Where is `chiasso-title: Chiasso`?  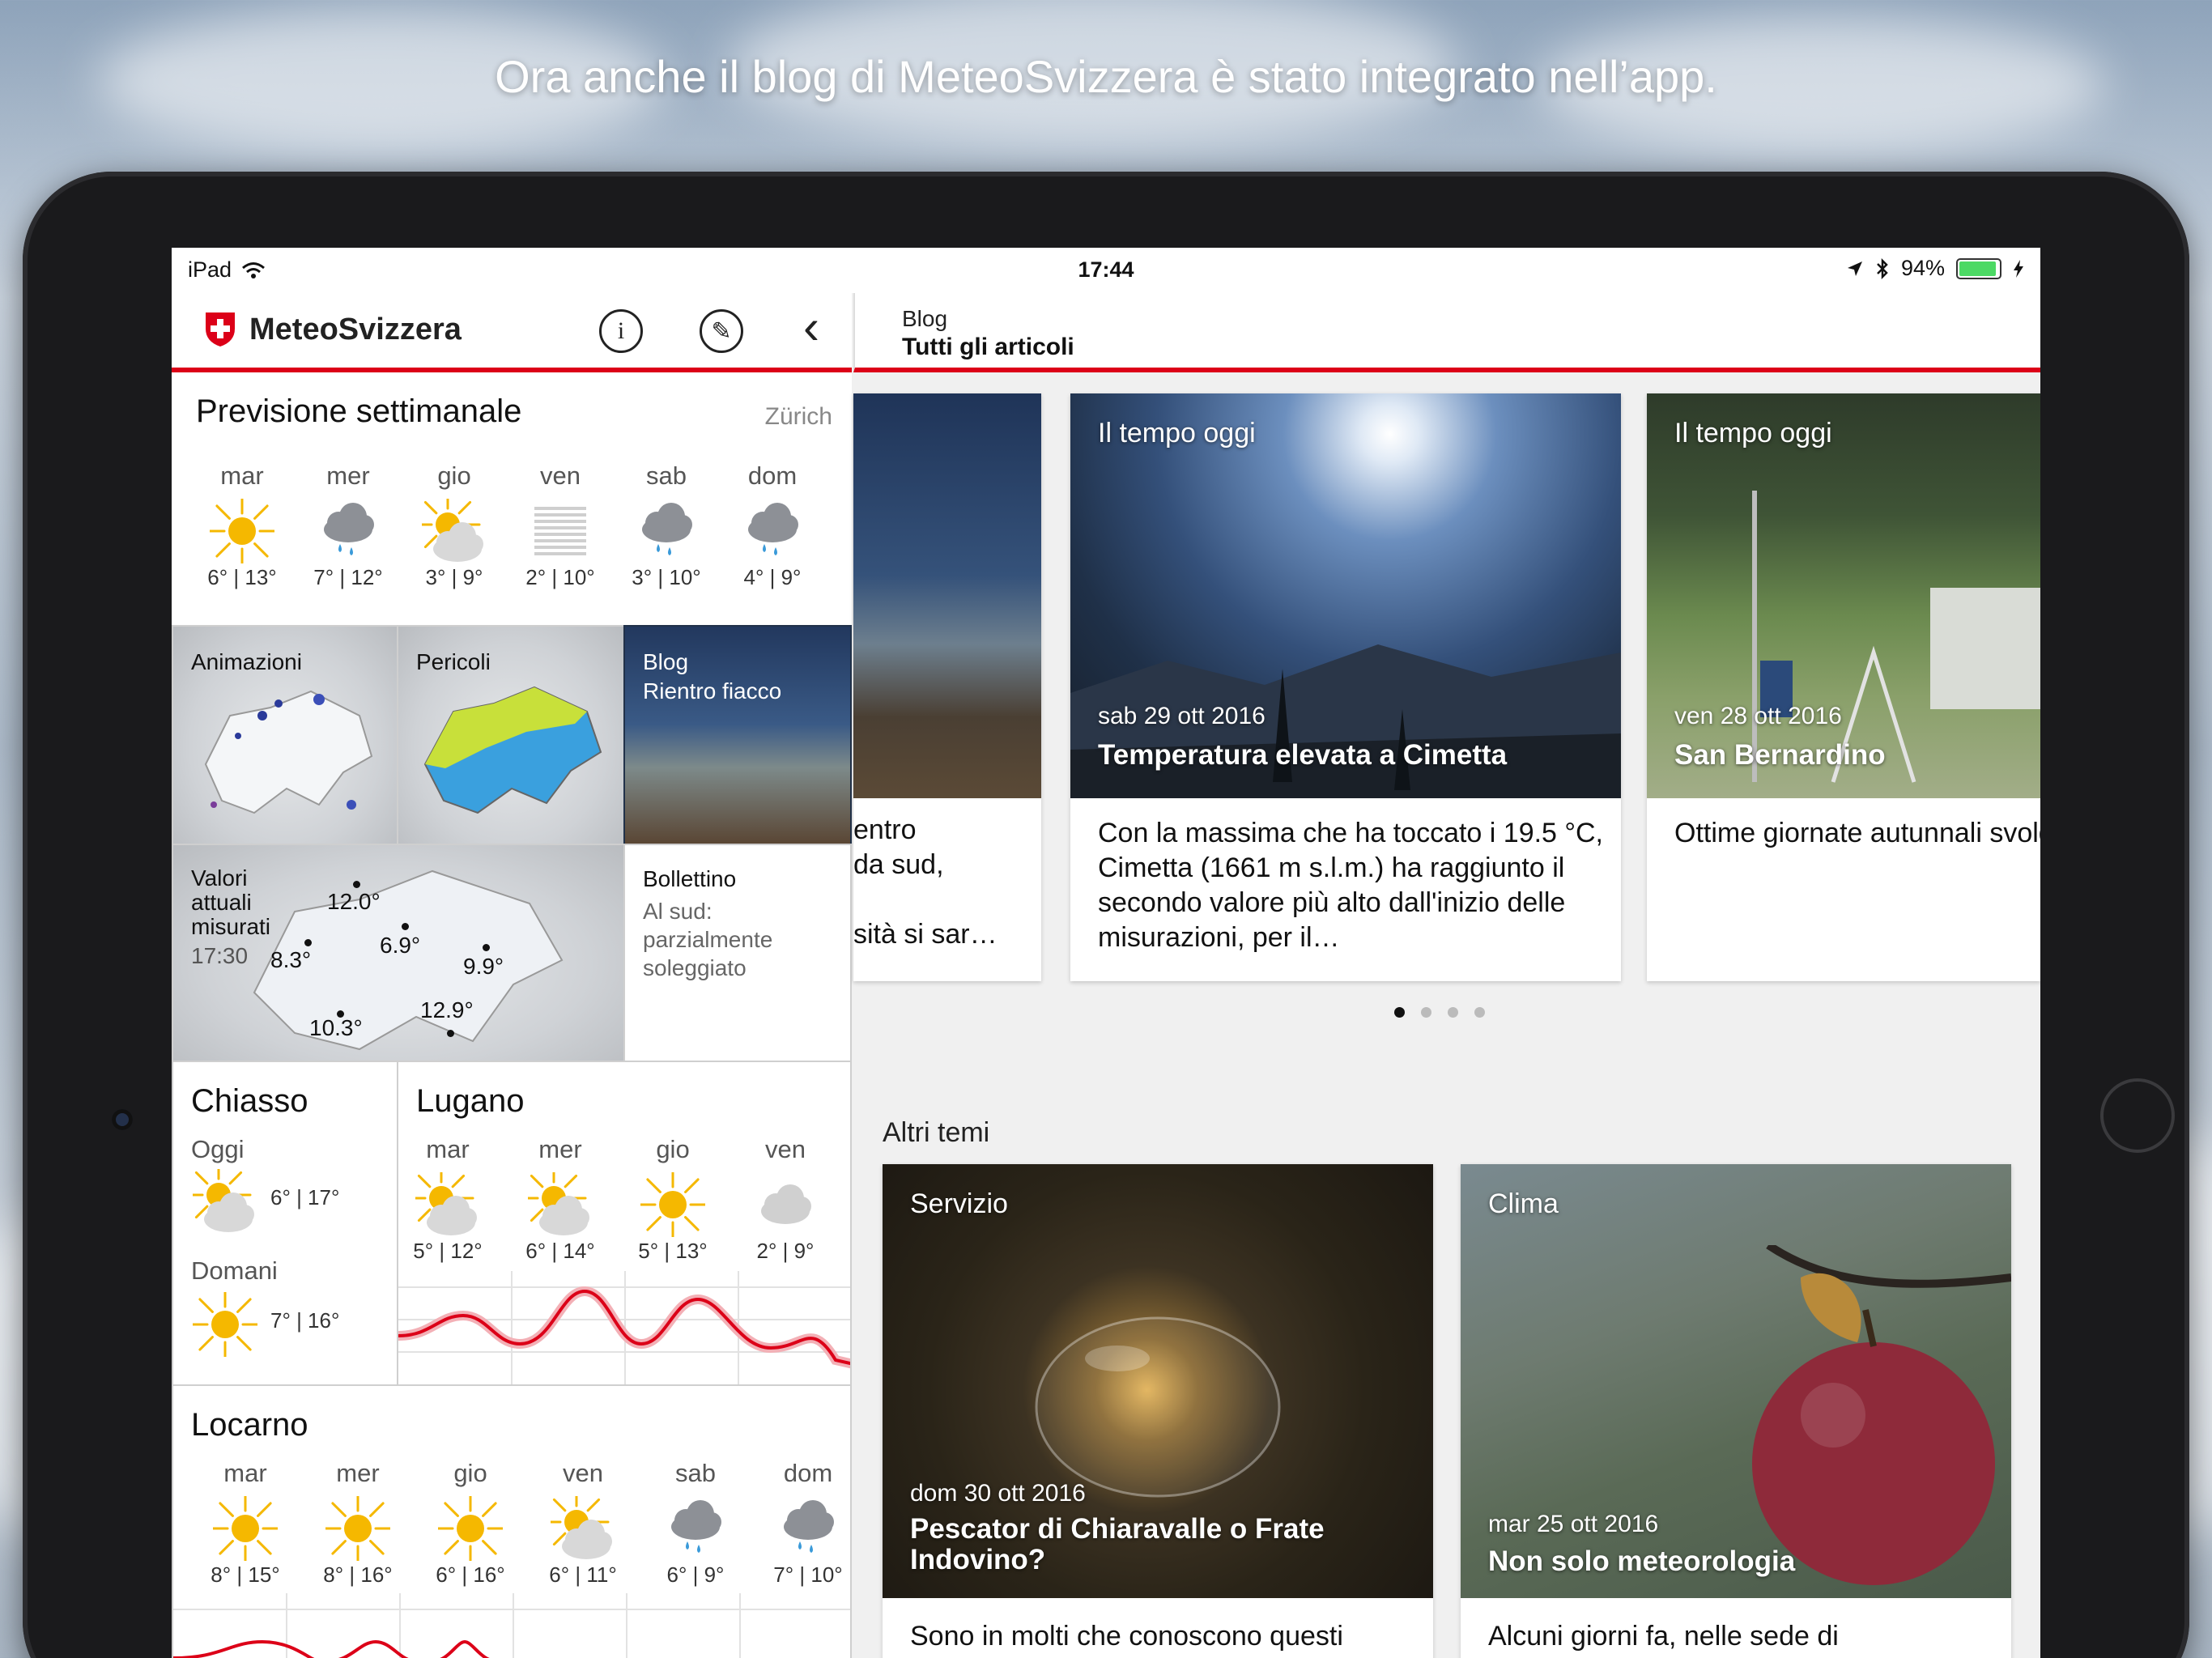 chiasso-title: Chiasso is located at coordinates (250, 1101).